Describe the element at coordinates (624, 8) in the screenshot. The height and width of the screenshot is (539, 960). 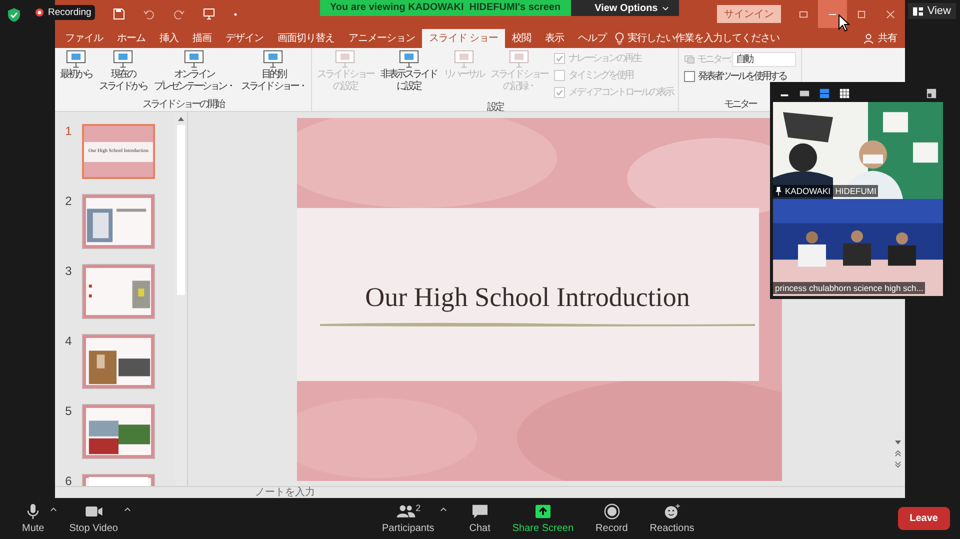
I see `view-options-button: View Options` at that location.